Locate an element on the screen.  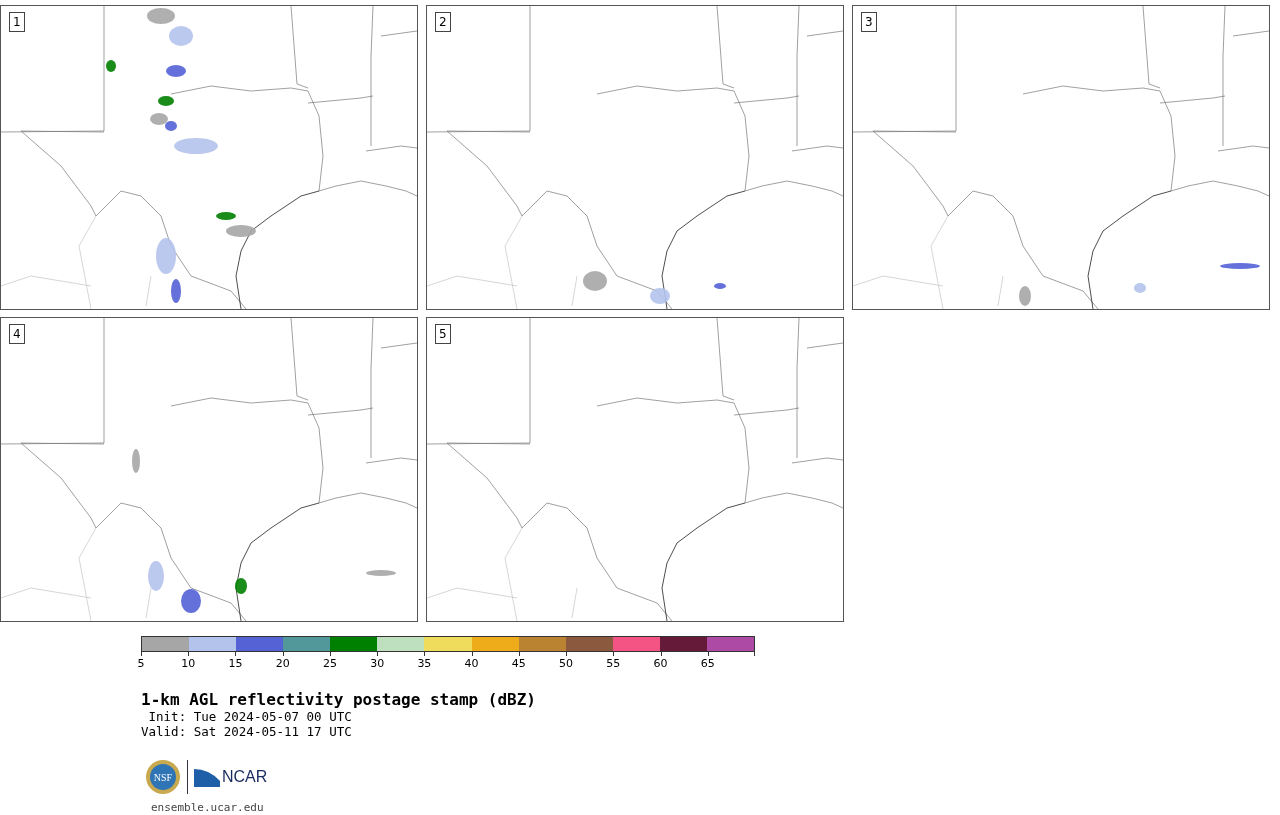
ncar-logo-text: NCAR is located at coordinates (245, 777).